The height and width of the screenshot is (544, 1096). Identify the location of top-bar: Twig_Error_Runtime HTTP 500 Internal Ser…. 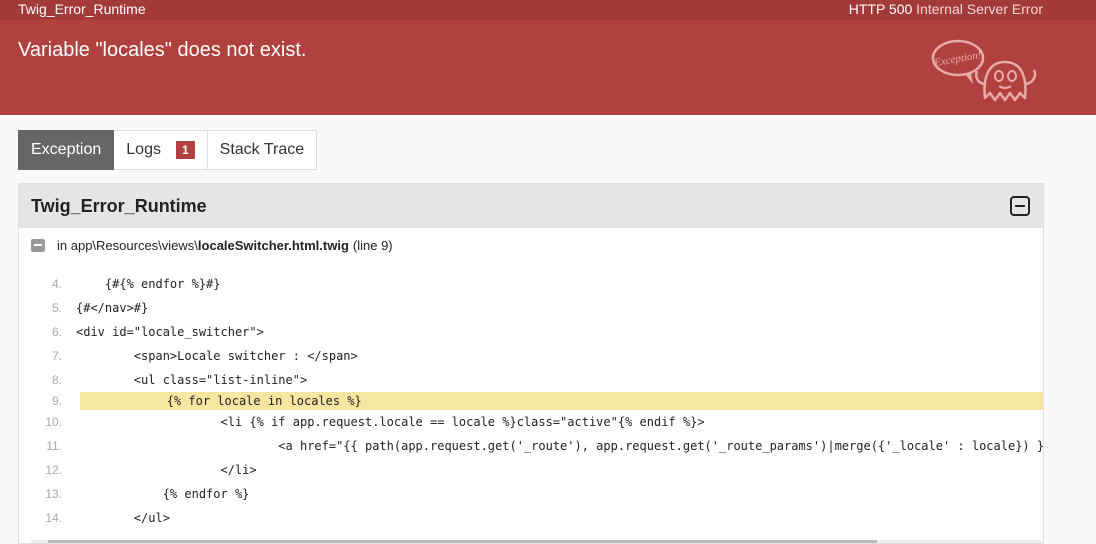
(548, 10).